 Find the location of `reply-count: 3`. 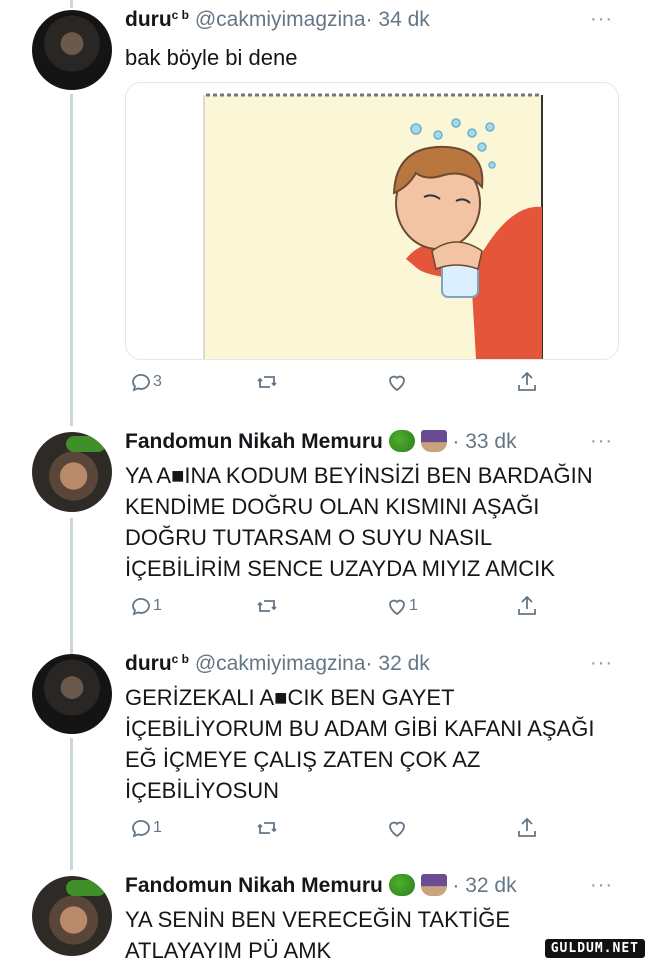

reply-count: 3 is located at coordinates (157, 381).